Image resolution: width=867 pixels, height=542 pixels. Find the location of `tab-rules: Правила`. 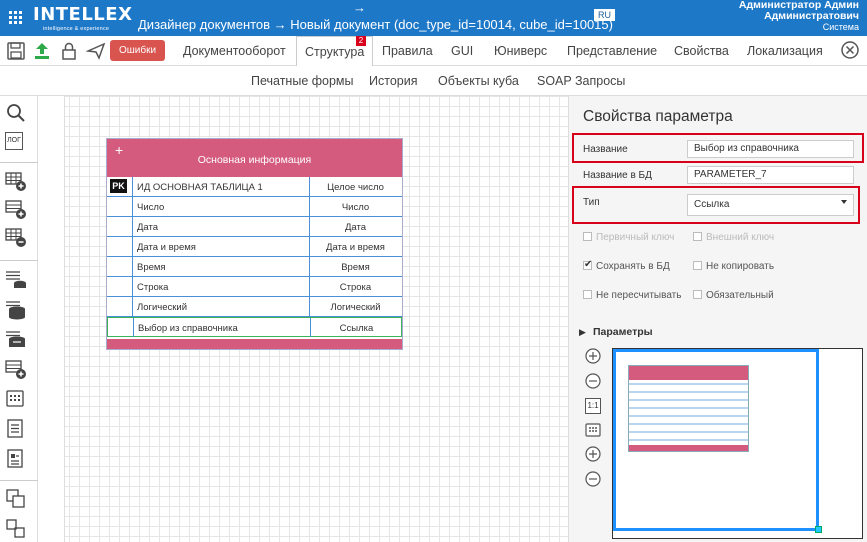

tab-rules: Правила is located at coordinates (407, 51).